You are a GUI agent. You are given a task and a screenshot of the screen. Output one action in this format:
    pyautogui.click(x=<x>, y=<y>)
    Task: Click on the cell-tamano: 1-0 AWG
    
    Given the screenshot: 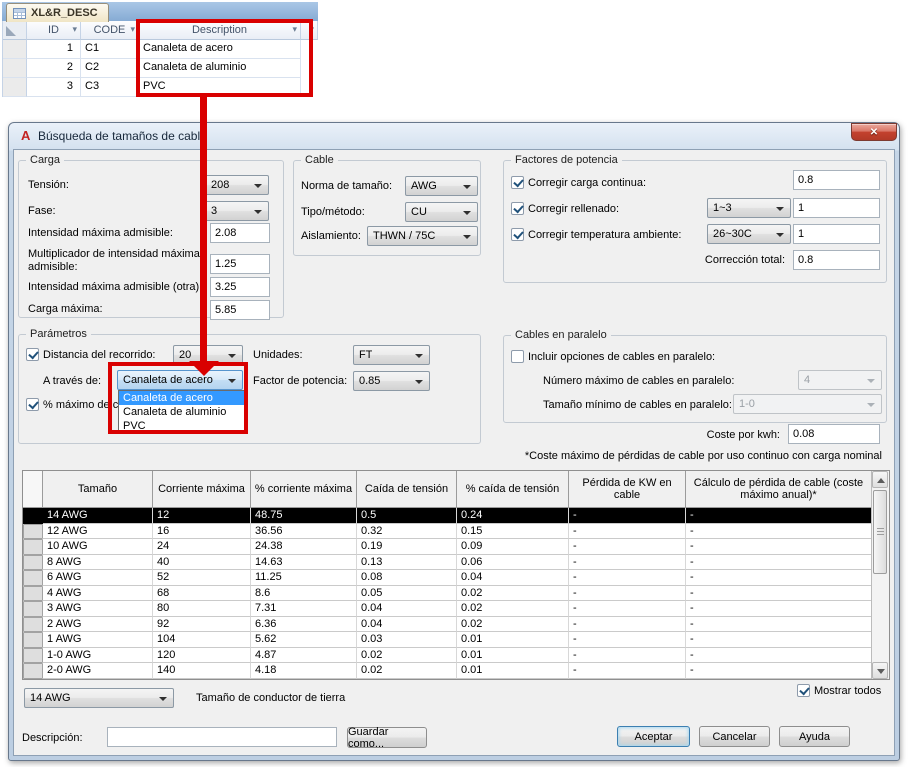 What is the action you would take?
    pyautogui.click(x=98, y=655)
    